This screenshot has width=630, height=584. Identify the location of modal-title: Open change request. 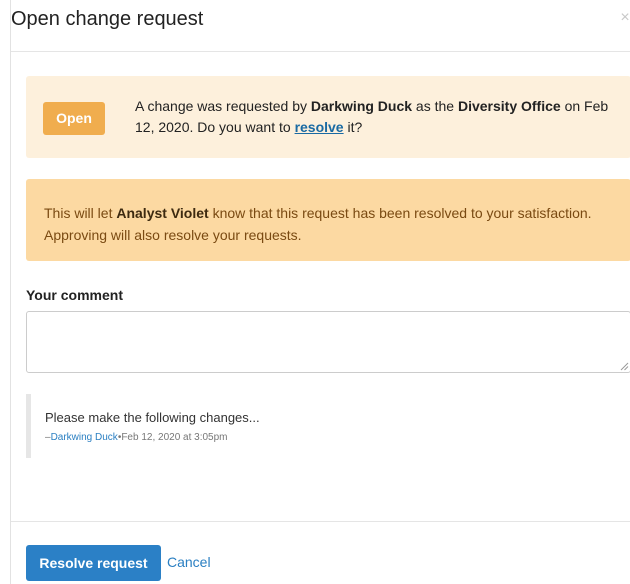
(107, 19).